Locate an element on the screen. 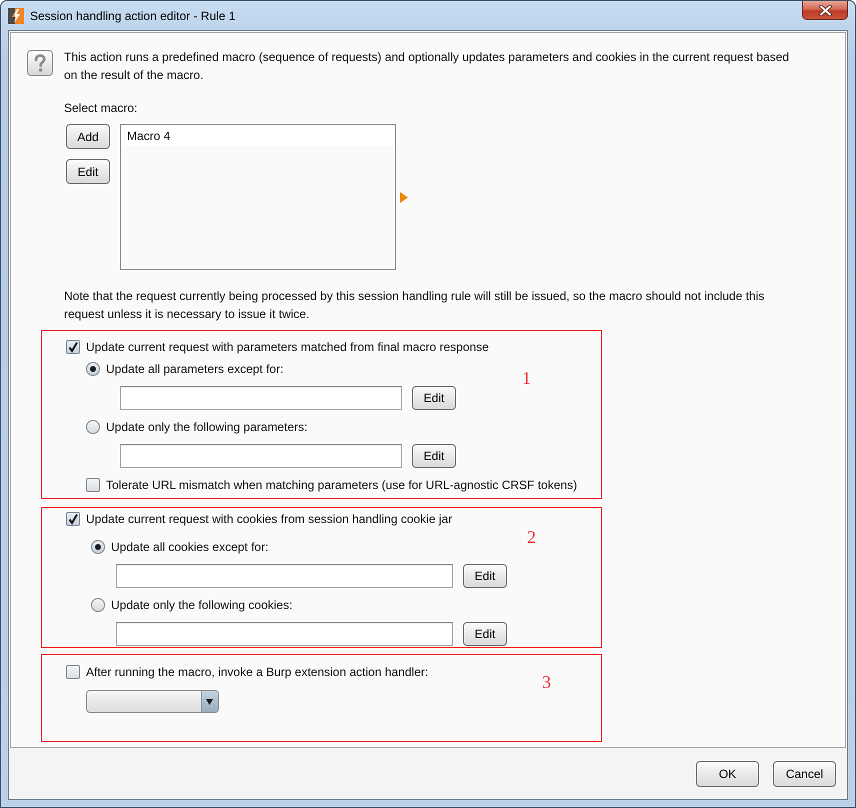 Image resolution: width=856 pixels, height=808 pixels. help-icon is located at coordinates (40, 63).